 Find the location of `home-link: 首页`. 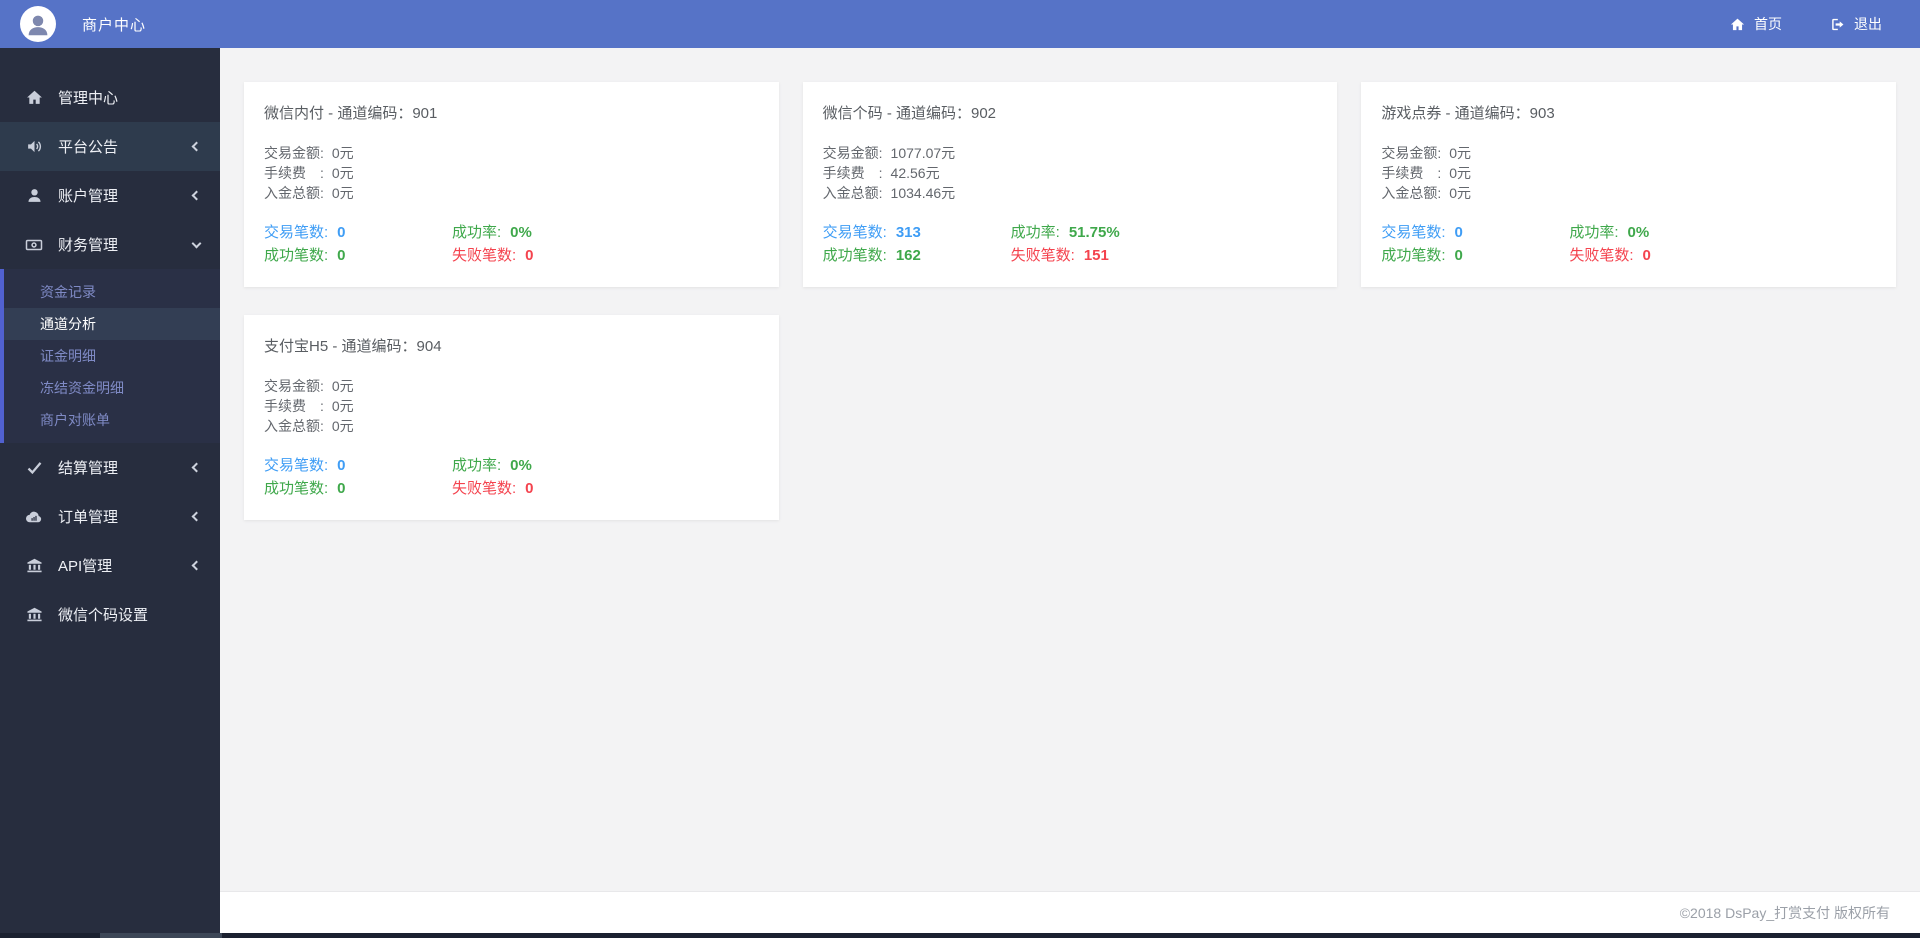

home-link: 首页 is located at coordinates (1756, 24).